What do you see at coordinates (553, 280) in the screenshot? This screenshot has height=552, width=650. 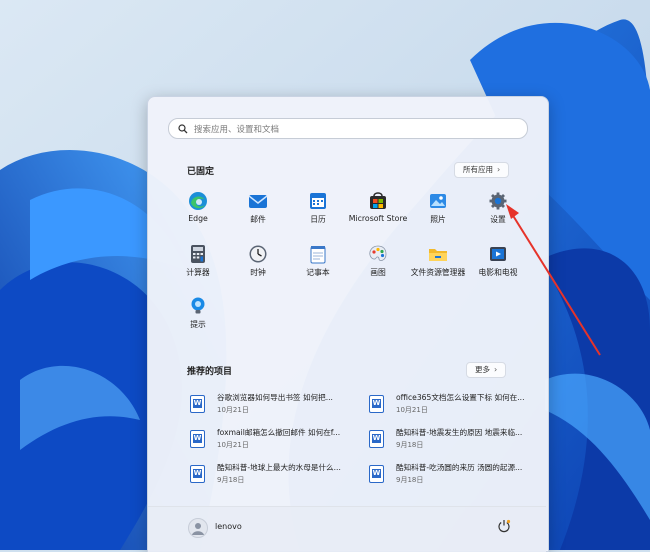 I see `annotation-arrow` at bounding box center [553, 280].